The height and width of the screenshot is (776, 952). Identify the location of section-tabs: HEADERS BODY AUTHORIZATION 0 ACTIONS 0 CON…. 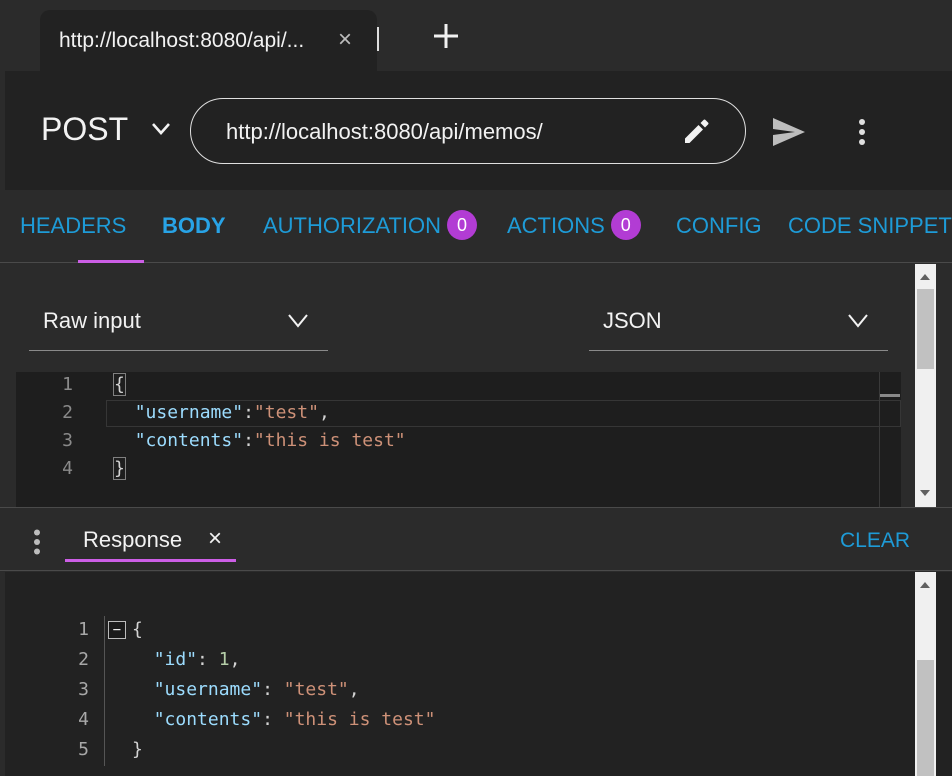
(476, 226).